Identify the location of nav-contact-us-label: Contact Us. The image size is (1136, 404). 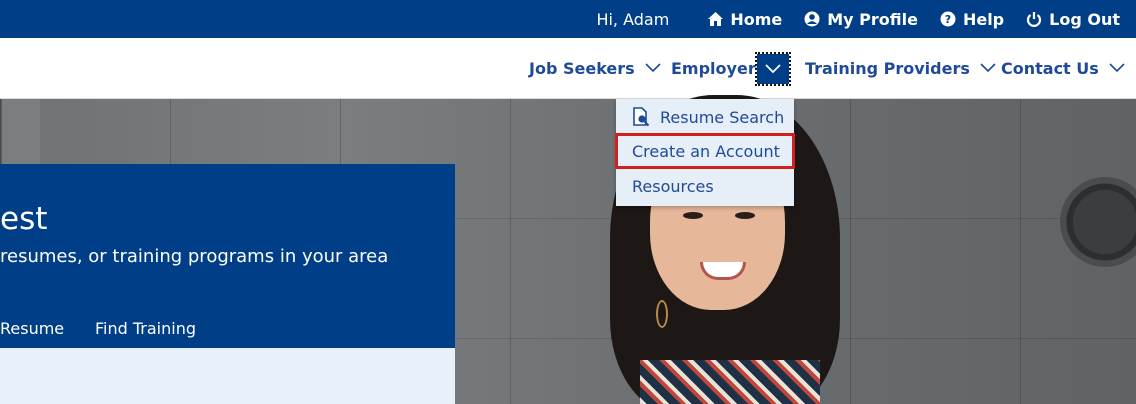
(1050, 68).